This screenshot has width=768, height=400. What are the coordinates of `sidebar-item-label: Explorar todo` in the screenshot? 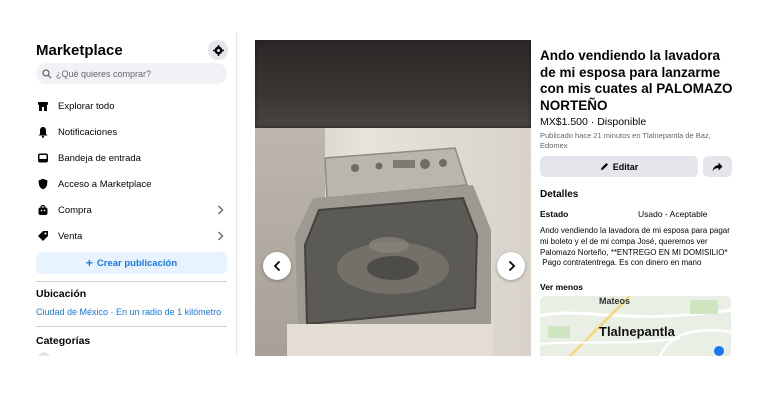 It's located at (86, 106).